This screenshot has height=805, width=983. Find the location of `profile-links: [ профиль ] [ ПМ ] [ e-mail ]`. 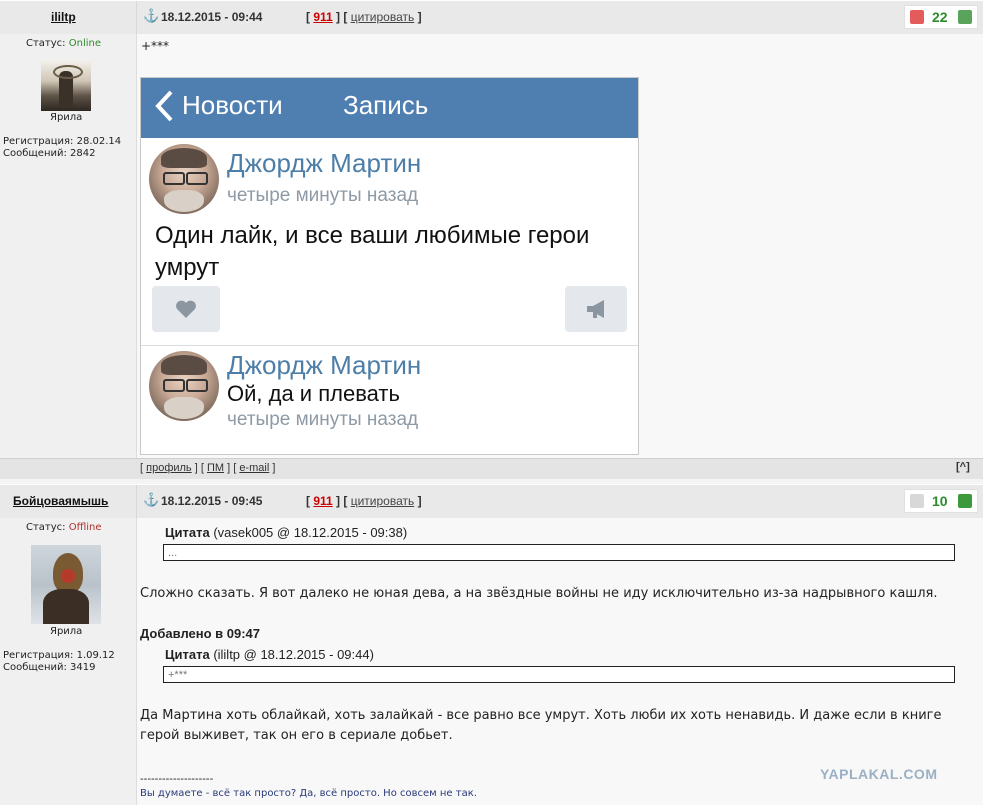

profile-links: [ профиль ] [ ПМ ] [ e-mail ] is located at coordinates (208, 468).